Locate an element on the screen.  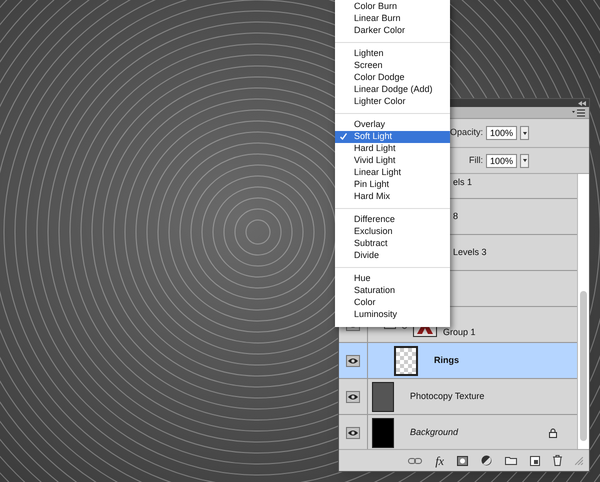
layer-name: Levels 3 is located at coordinates (470, 252).